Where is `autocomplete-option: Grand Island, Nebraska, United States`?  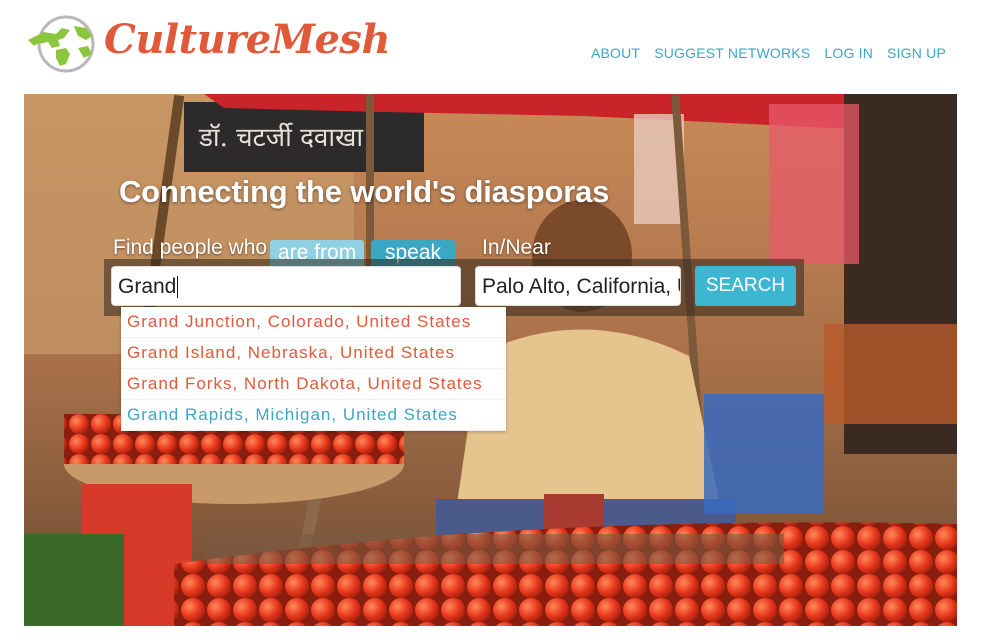 autocomplete-option: Grand Island, Nebraska, United States is located at coordinates (313, 353).